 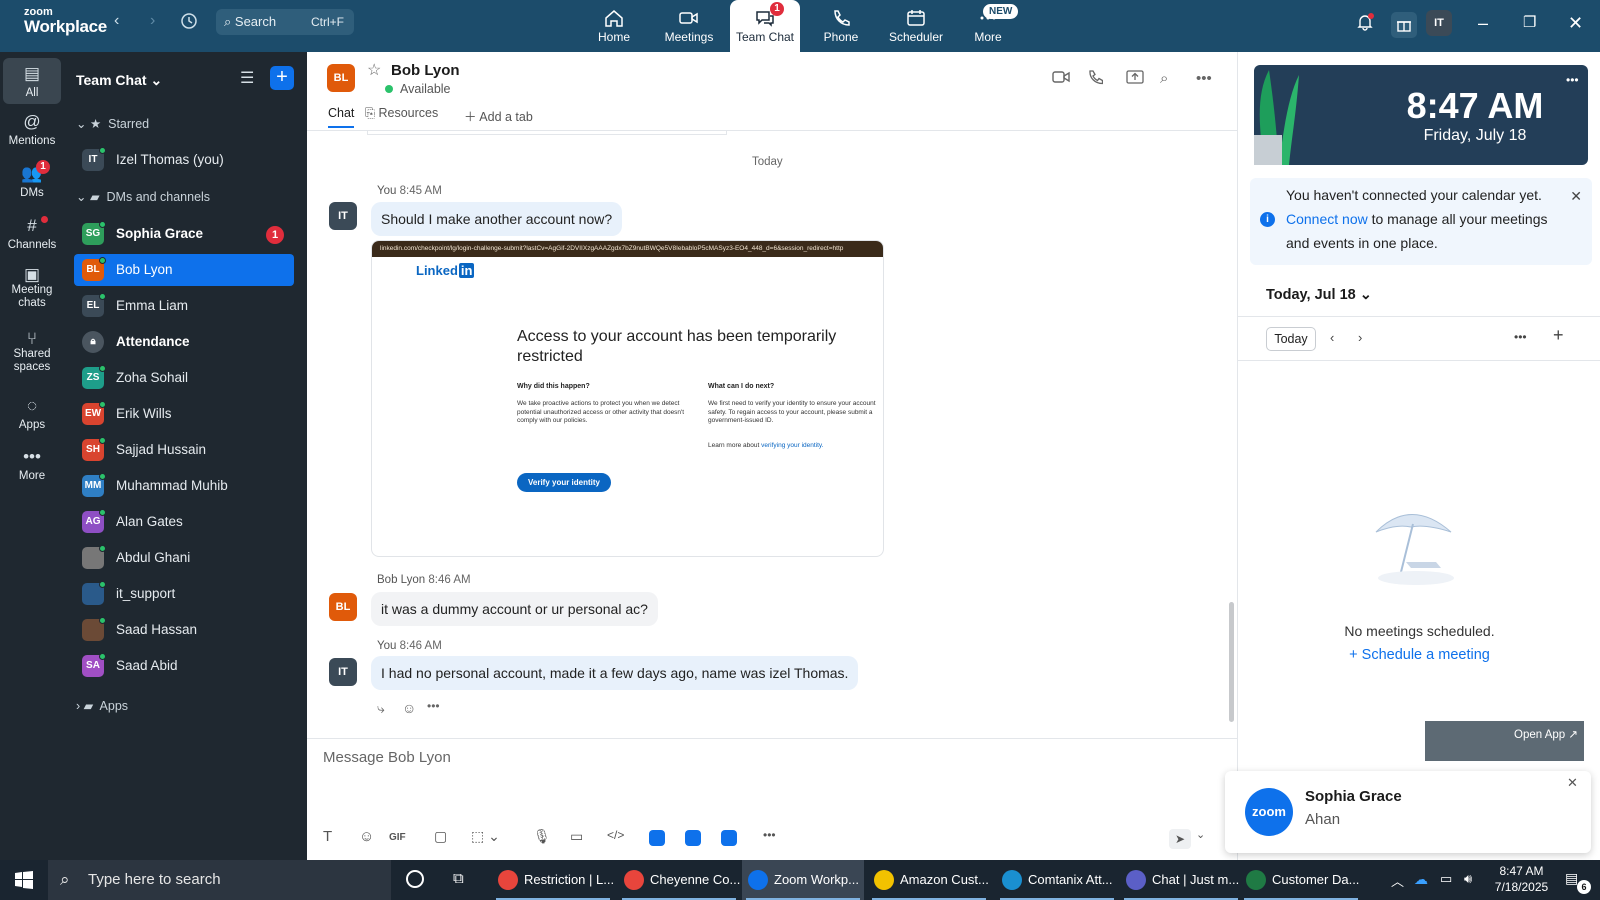 What do you see at coordinates (184, 666) in the screenshot?
I see `sidebar-item: SA Saad Abid` at bounding box center [184, 666].